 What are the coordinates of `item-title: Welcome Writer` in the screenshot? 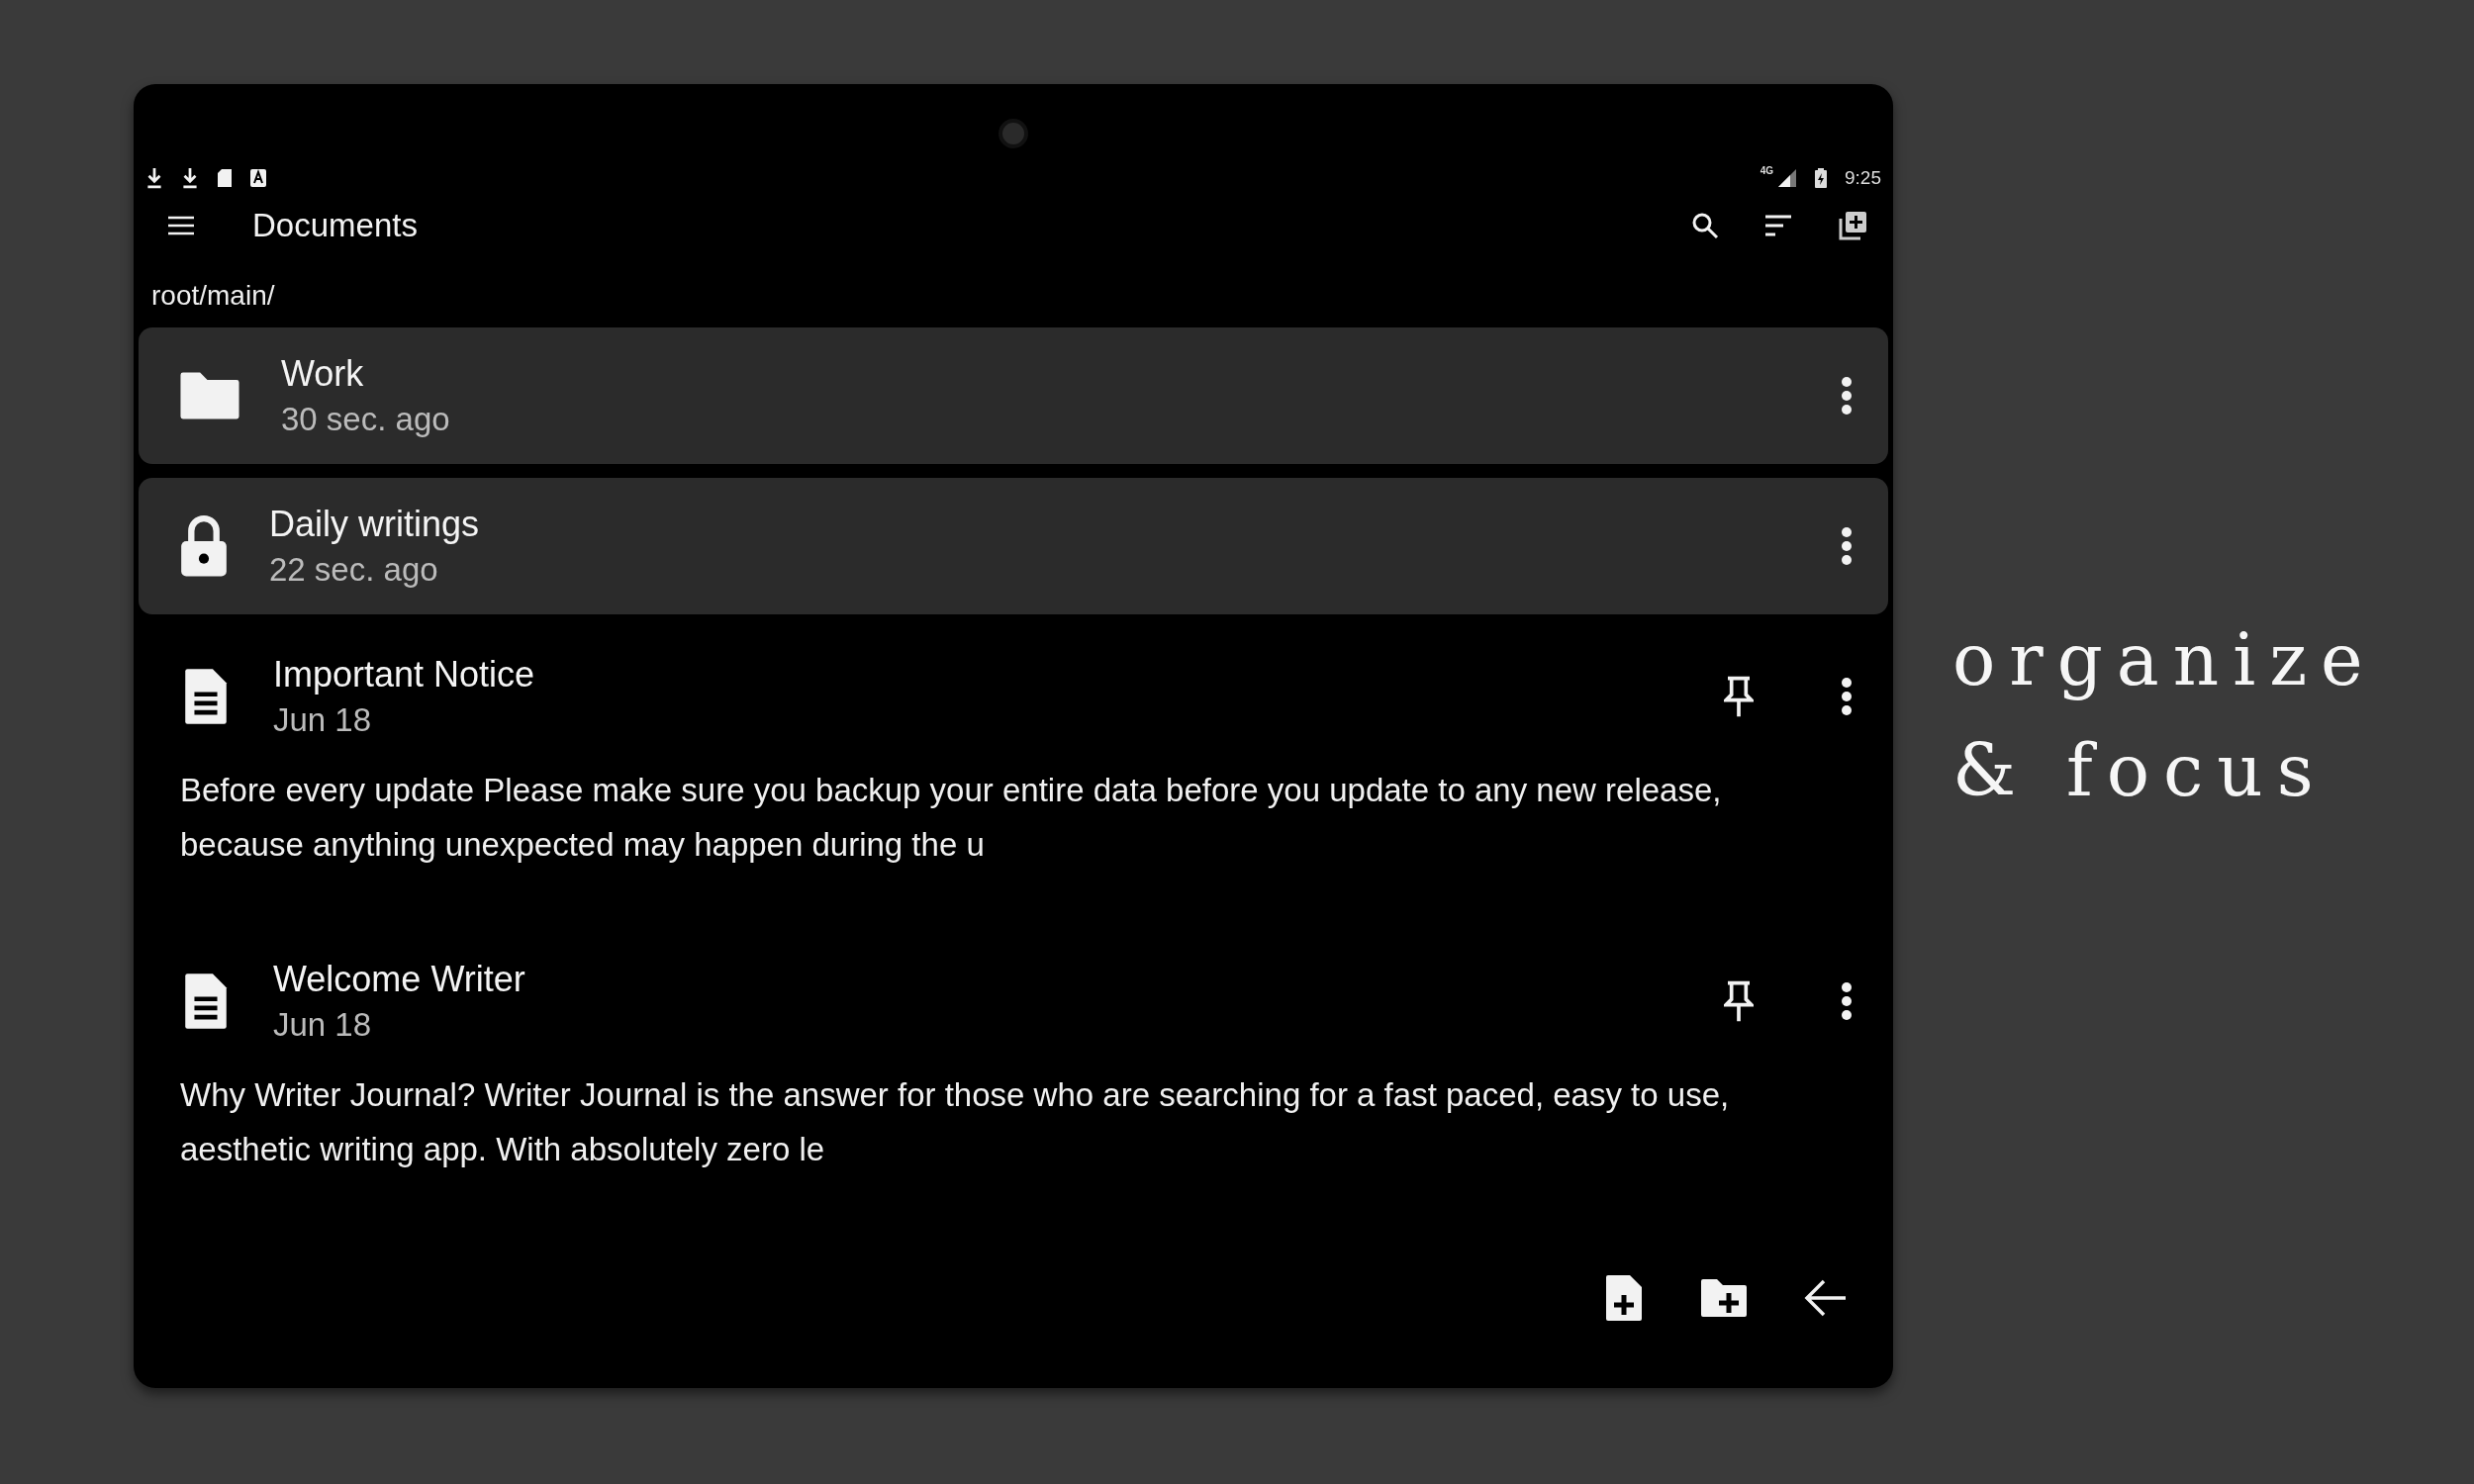 It's located at (399, 979).